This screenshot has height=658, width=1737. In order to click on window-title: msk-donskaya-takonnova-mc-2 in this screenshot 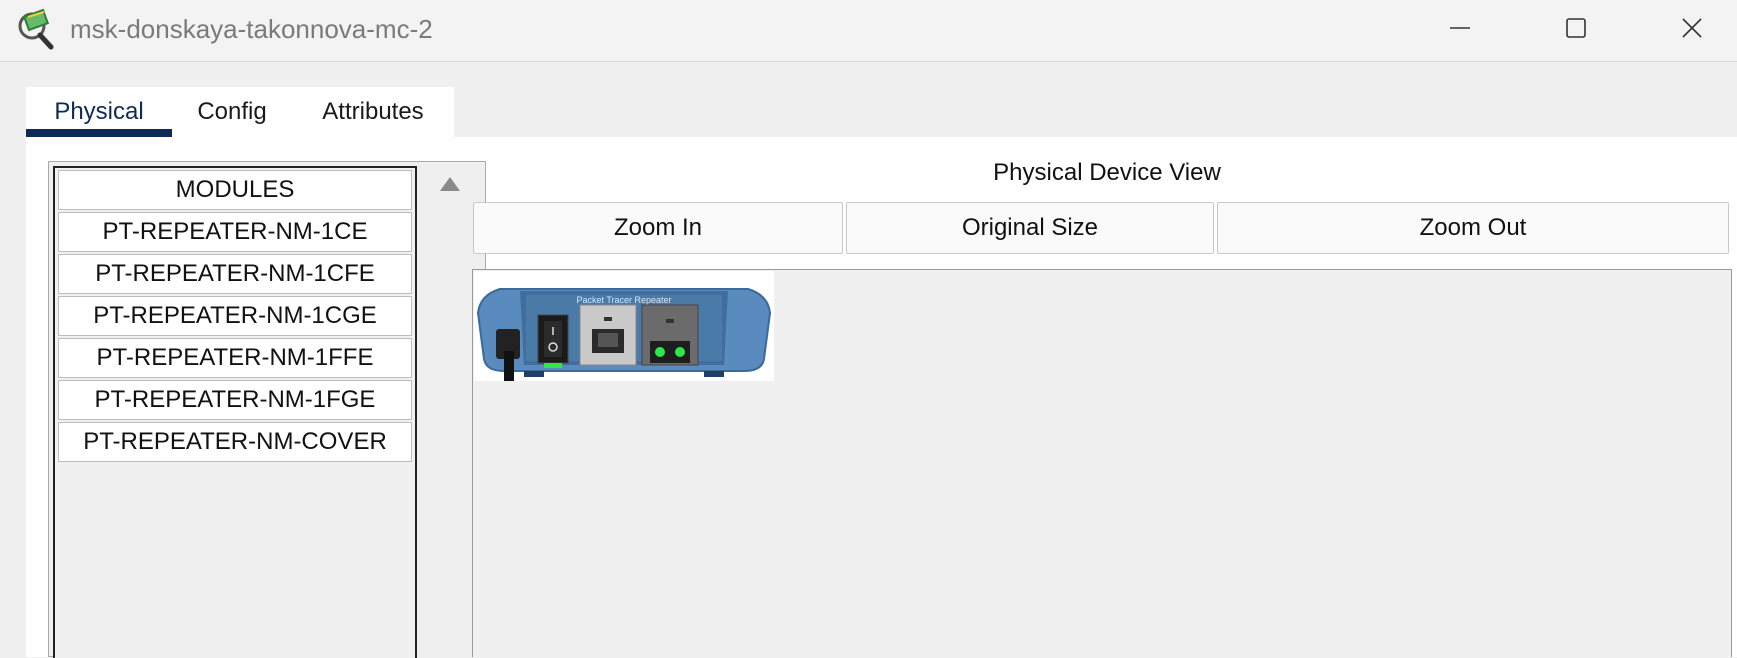, I will do `click(251, 29)`.